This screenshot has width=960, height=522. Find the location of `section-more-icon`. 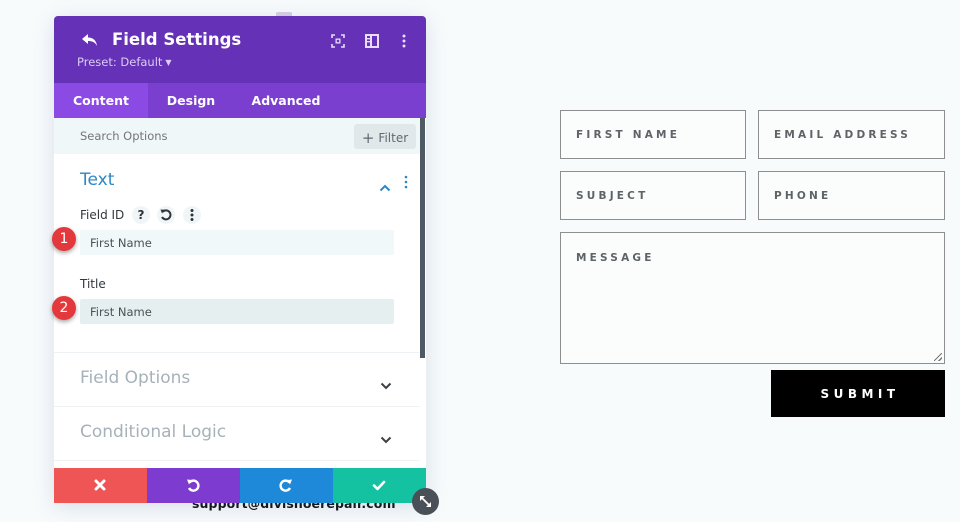

section-more-icon is located at coordinates (406, 181).